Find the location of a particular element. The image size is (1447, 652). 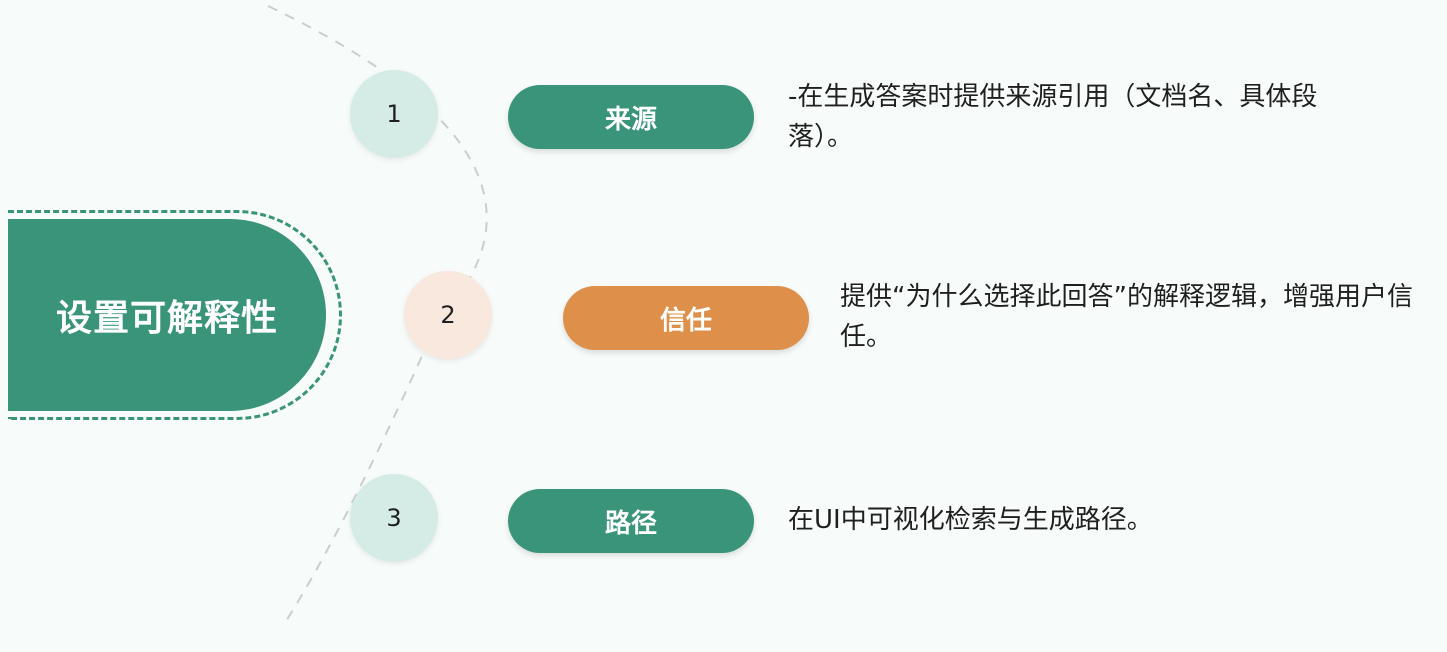

number-circle-3: 3 is located at coordinates (394, 518).